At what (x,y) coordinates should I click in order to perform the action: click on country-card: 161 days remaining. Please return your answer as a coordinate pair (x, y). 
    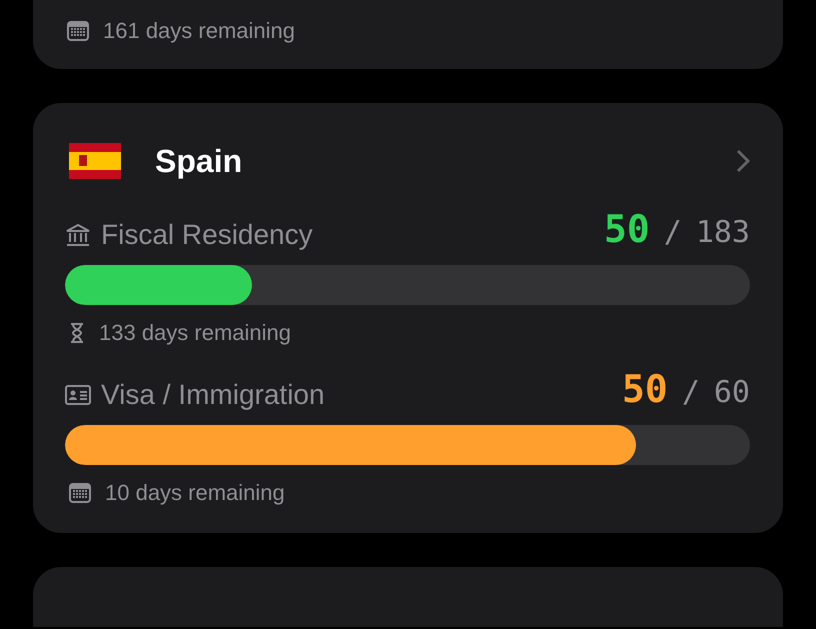
    Looking at the image, I should click on (408, 34).